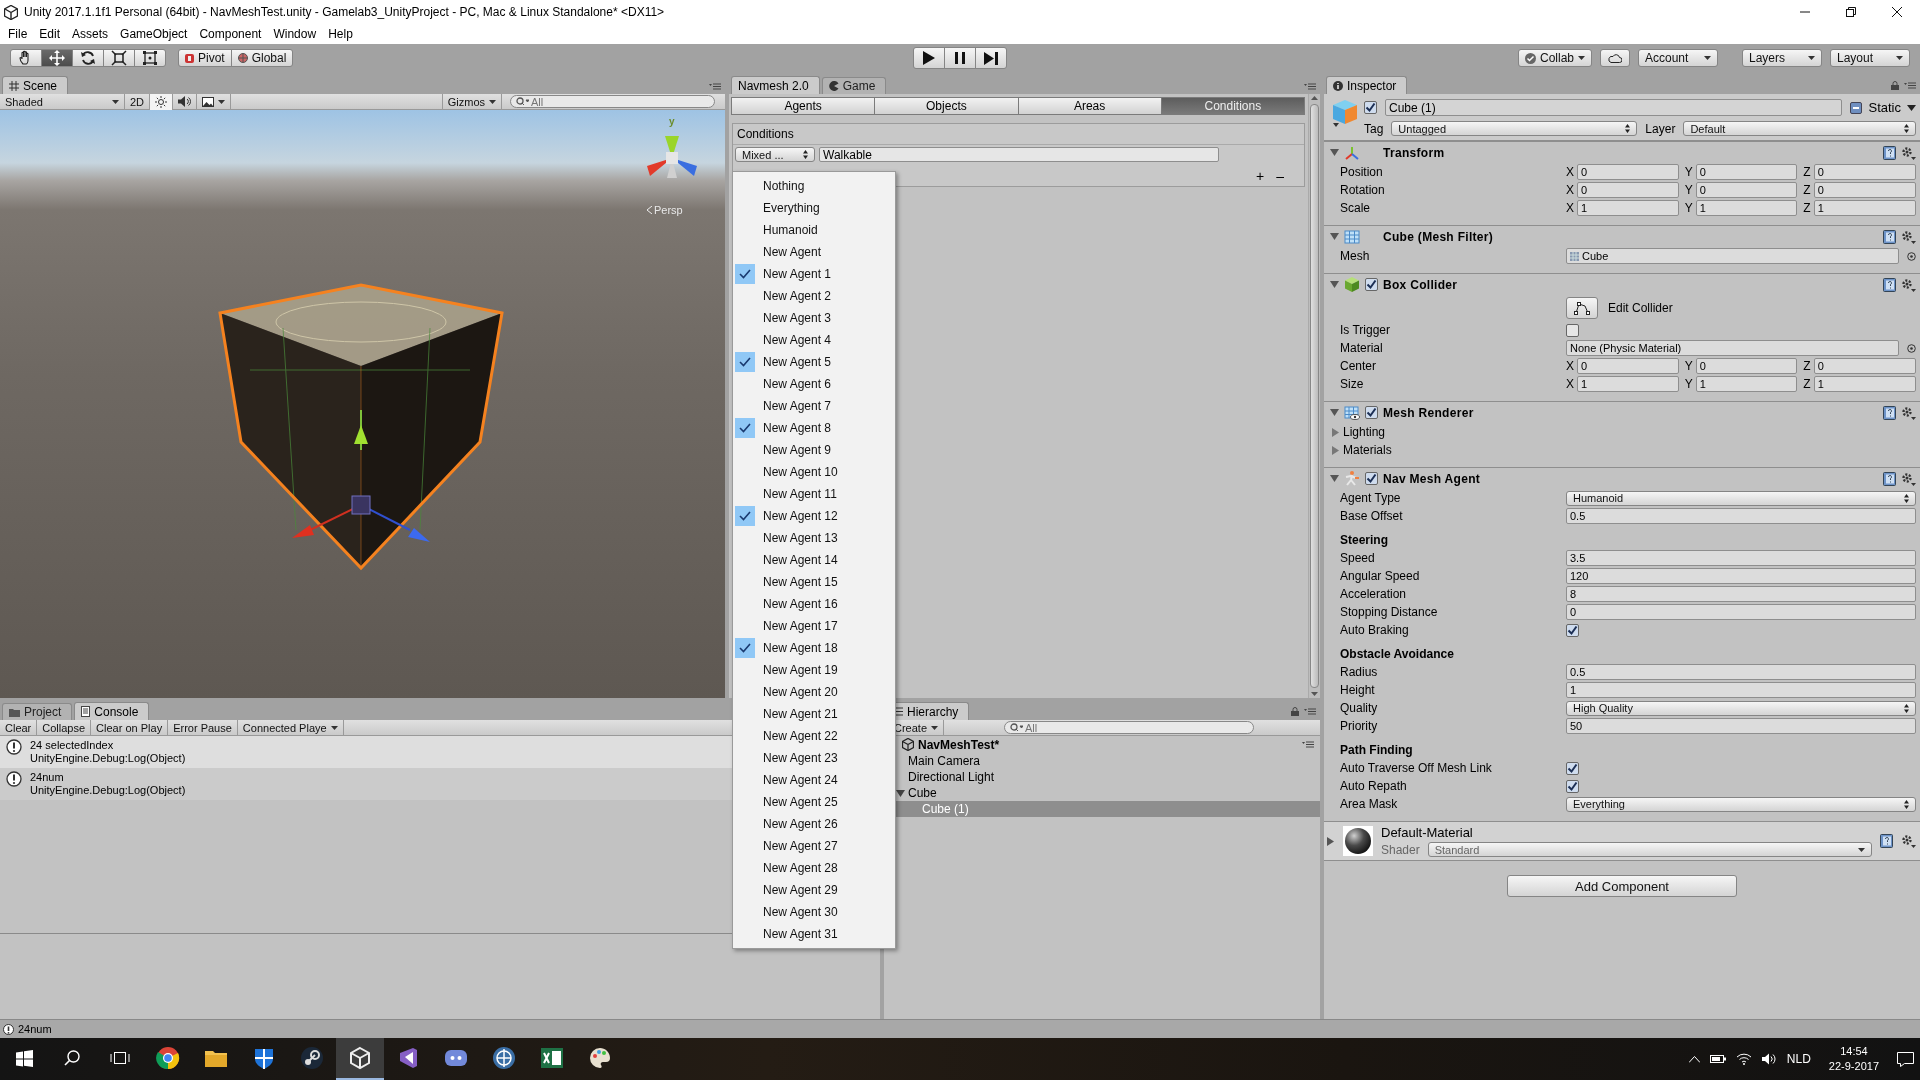 This screenshot has height=1080, width=1920. What do you see at coordinates (1717, 1059) in the screenshot?
I see `battery-icon` at bounding box center [1717, 1059].